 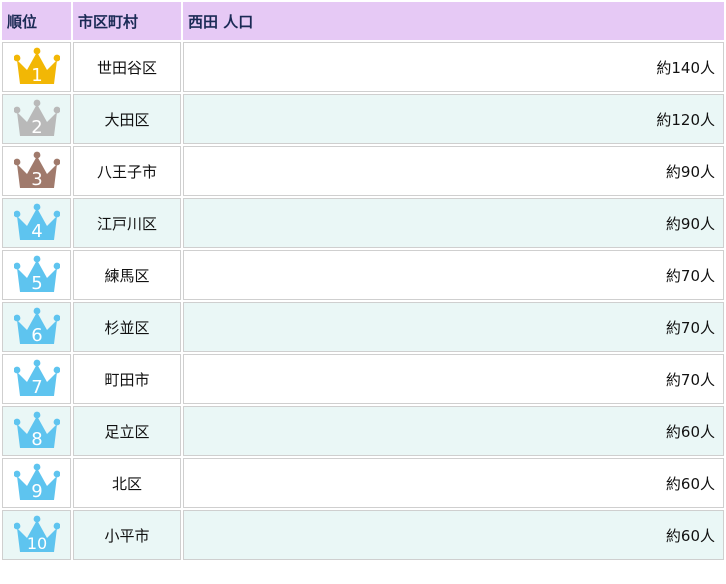 I want to click on city-name: 小平市, so click(x=127, y=535).